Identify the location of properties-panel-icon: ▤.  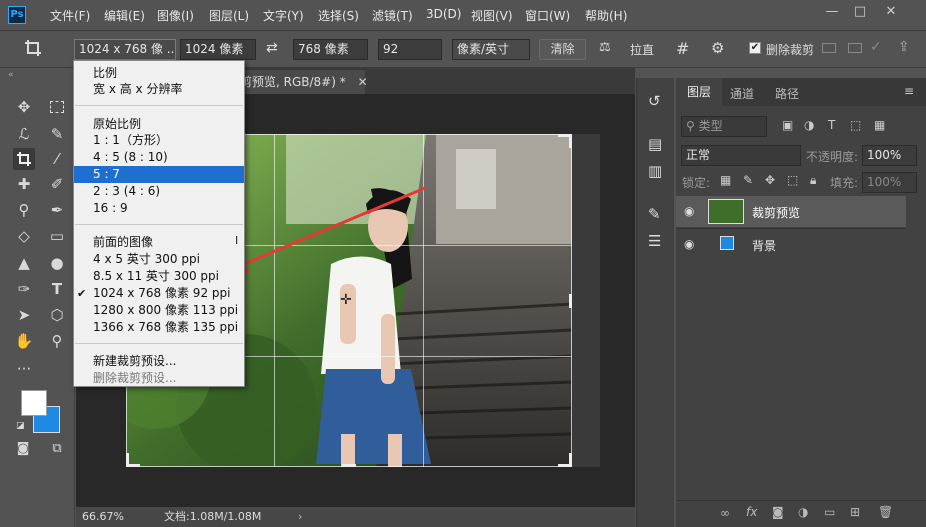
(655, 144).